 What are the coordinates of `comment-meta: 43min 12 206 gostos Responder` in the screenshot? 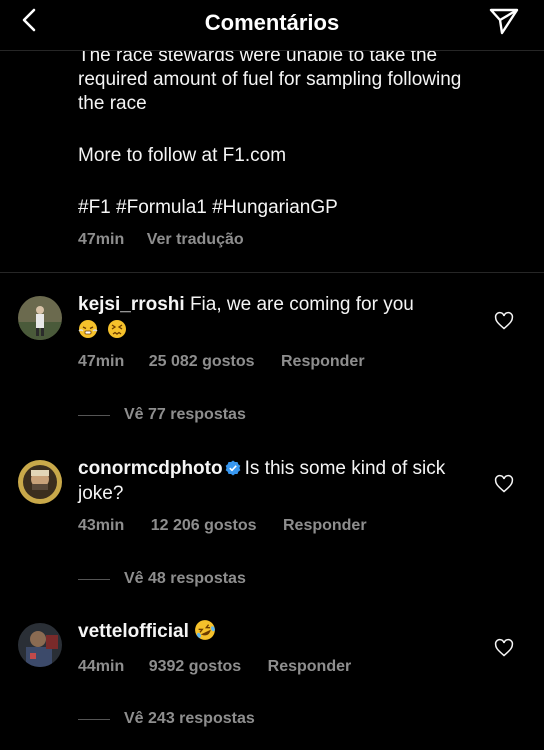 It's located at (222, 526).